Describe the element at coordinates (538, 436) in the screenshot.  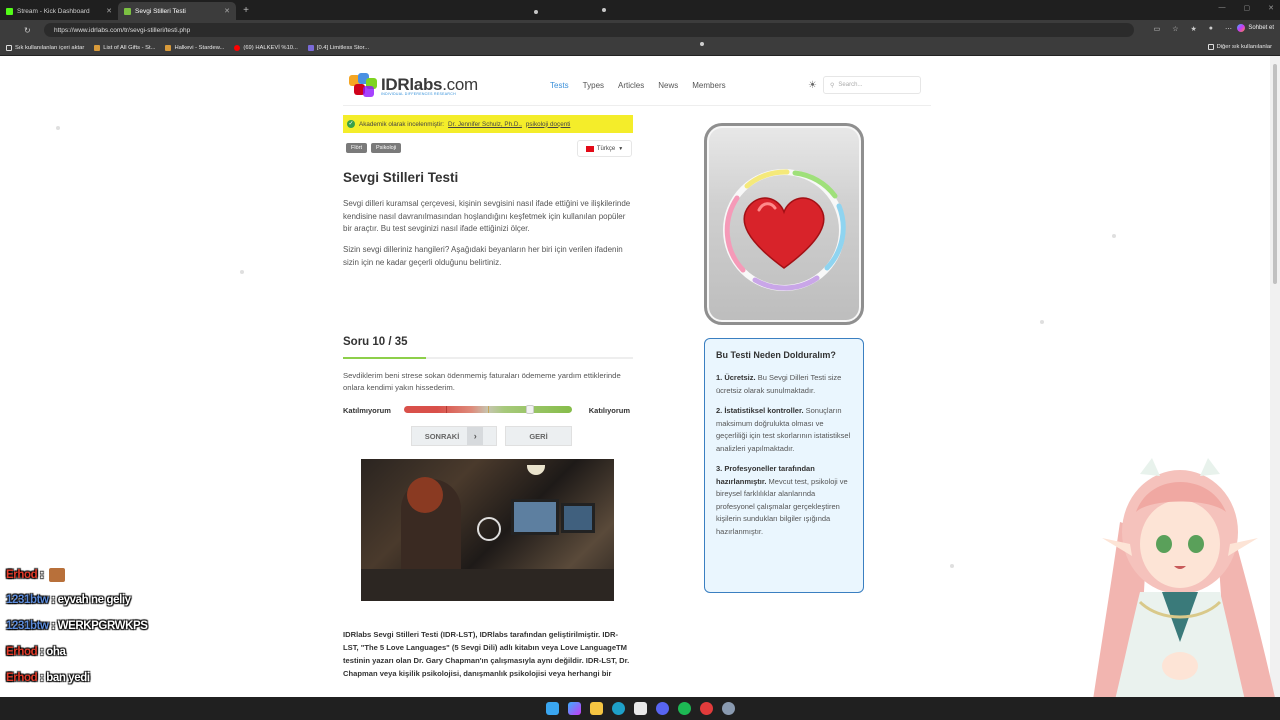
I see `back-button: GERİ` at that location.